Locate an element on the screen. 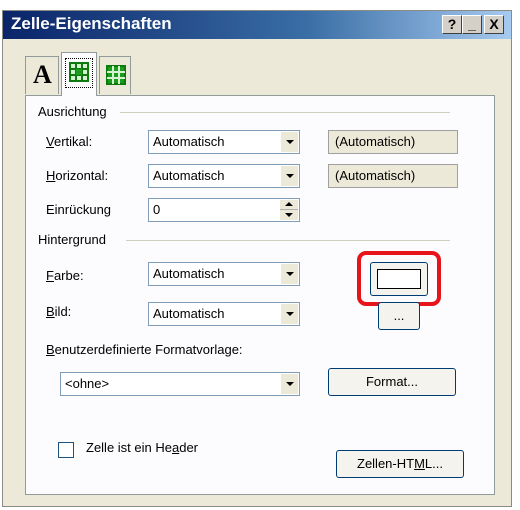 This screenshot has height=510, width=520. highlight-annotation is located at coordinates (399, 278).